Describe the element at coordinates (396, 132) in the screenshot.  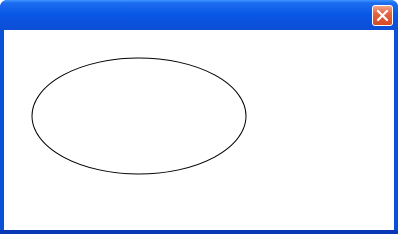
I see `window-frame-right` at that location.